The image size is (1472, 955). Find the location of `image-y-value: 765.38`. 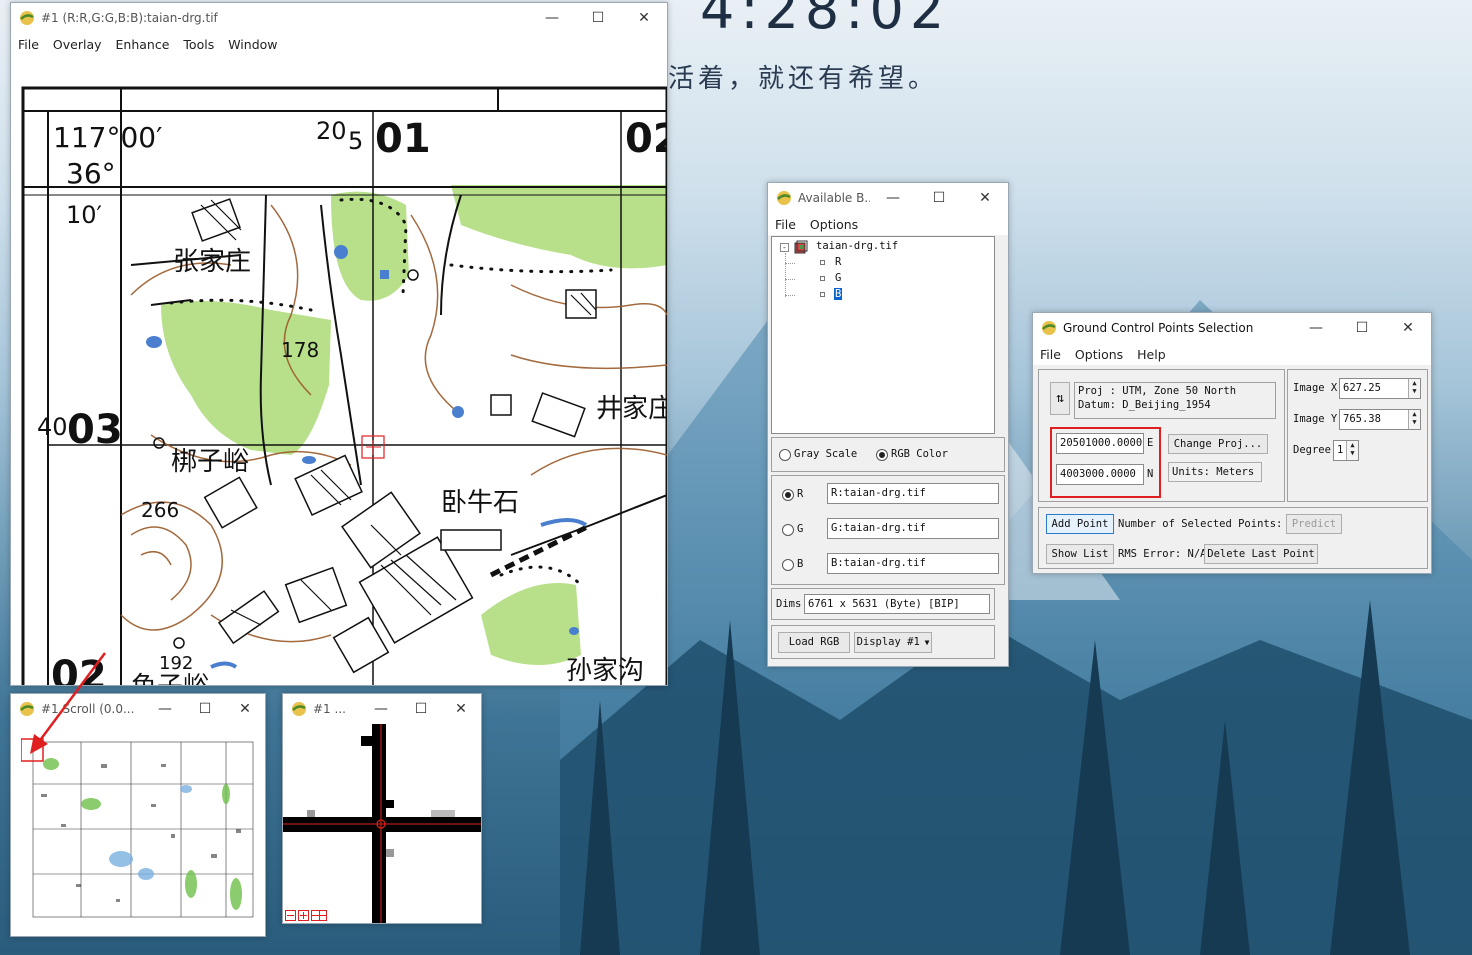

image-y-value: 765.38 is located at coordinates (1362, 419).